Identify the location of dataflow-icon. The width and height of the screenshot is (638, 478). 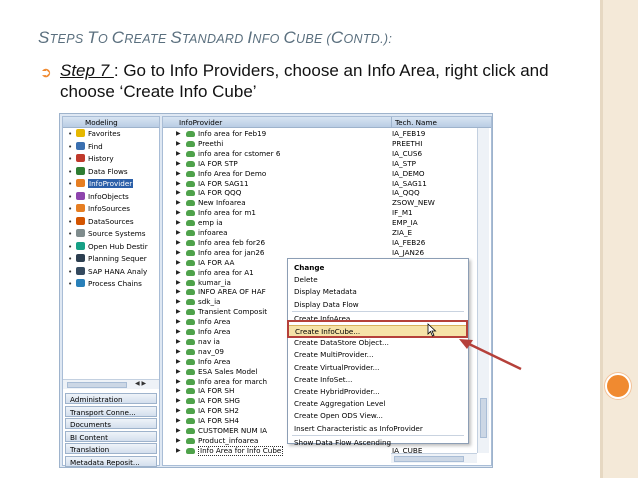
(80, 170).